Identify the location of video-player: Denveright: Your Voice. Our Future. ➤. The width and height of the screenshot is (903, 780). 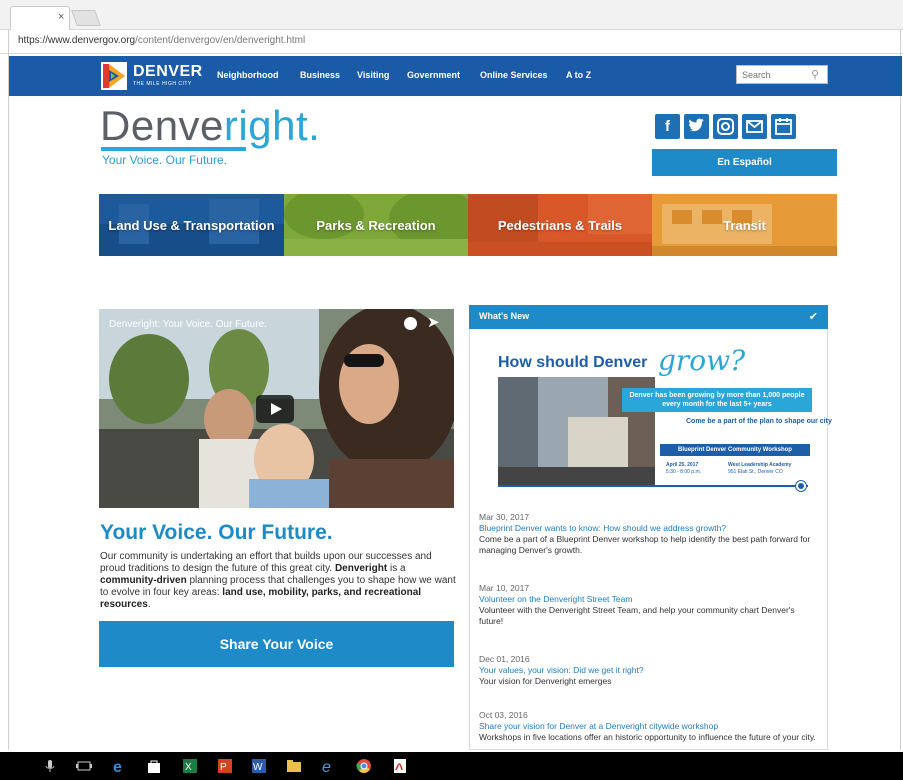
(276, 408).